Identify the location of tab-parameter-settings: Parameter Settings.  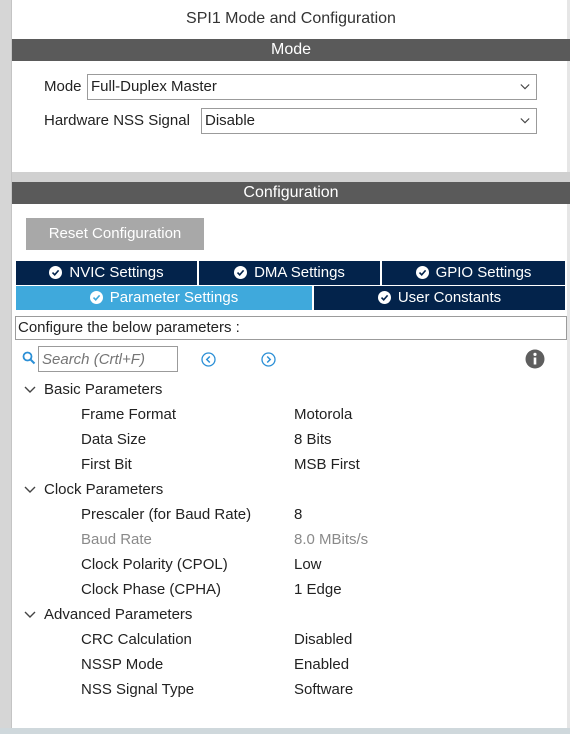
(164, 298).